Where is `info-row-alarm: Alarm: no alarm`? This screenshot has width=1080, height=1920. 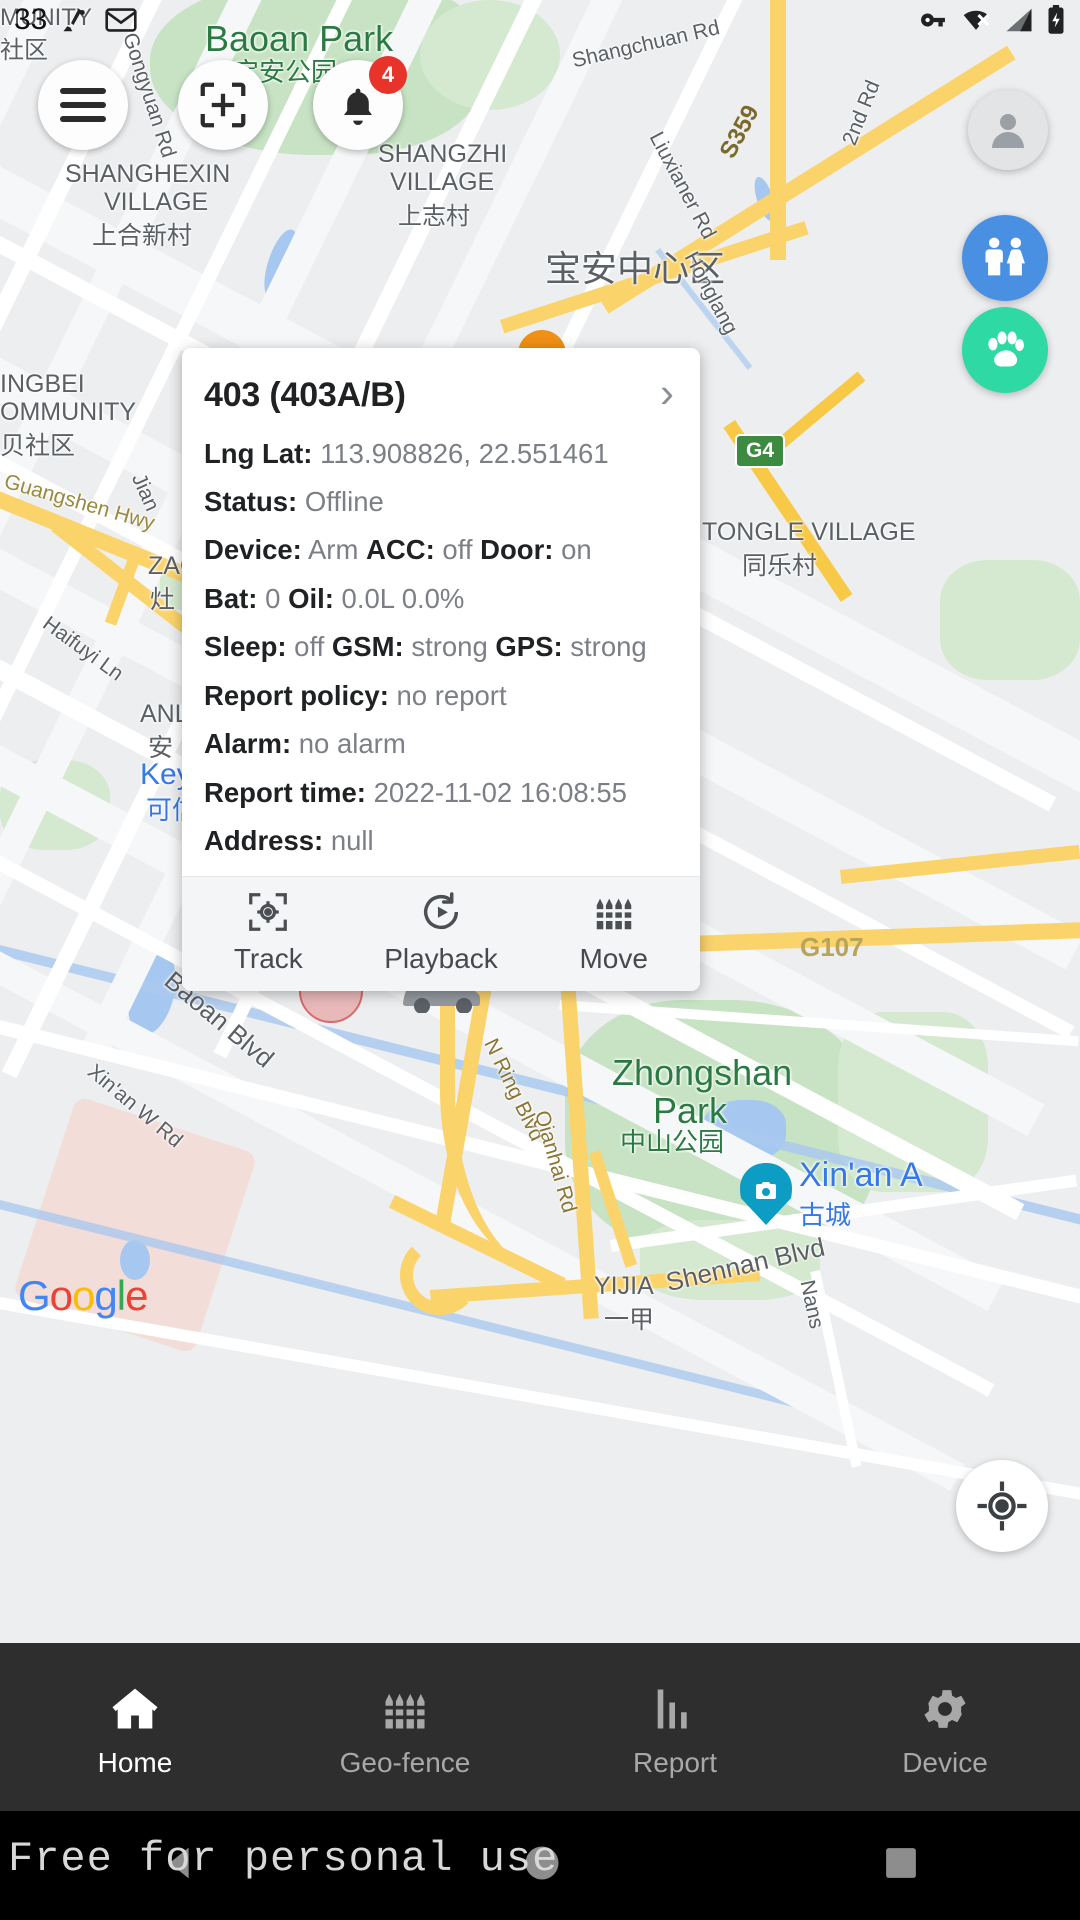 info-row-alarm: Alarm: no alarm is located at coordinates (441, 744).